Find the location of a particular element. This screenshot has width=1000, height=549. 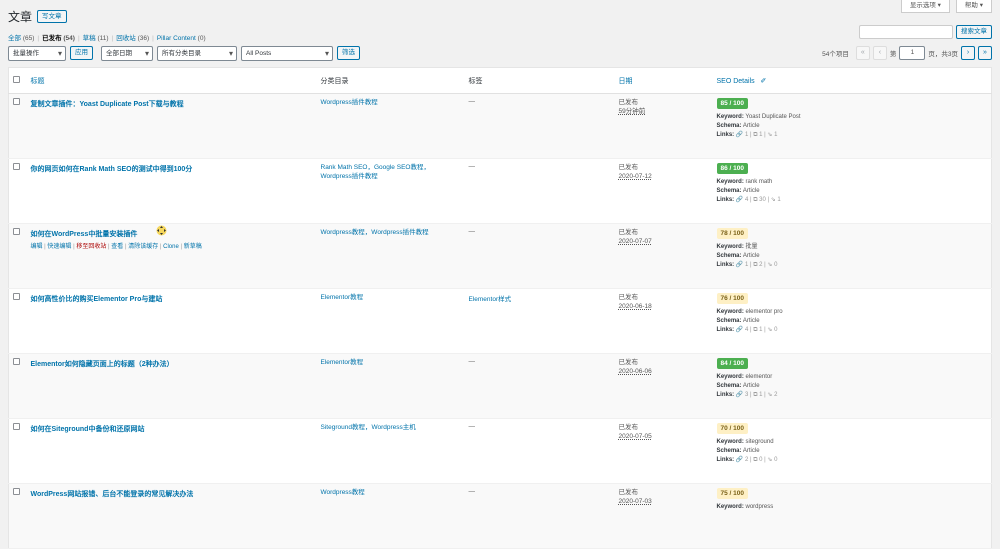

row-checkbox-cell is located at coordinates (17, 386).